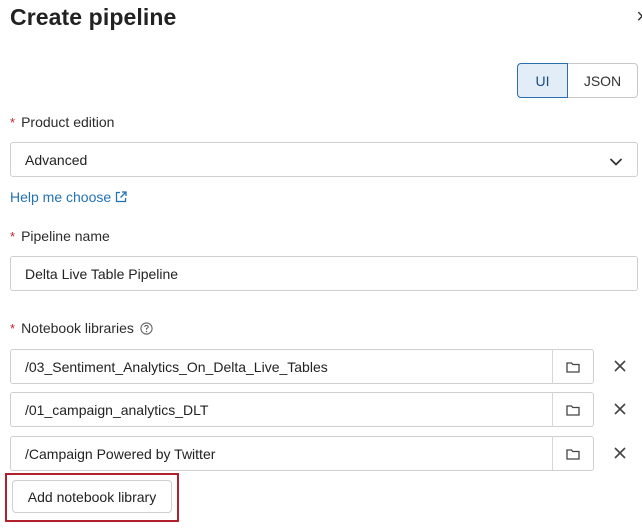 This screenshot has height=529, width=642. What do you see at coordinates (61, 197) in the screenshot?
I see `help-link-text: Help me choose` at bounding box center [61, 197].